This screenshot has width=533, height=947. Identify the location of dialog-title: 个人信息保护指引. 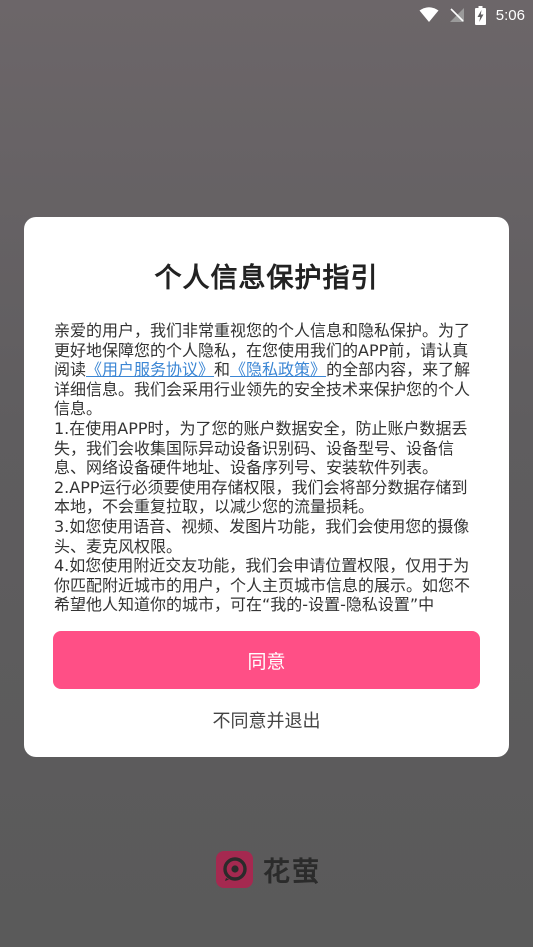
(266, 278).